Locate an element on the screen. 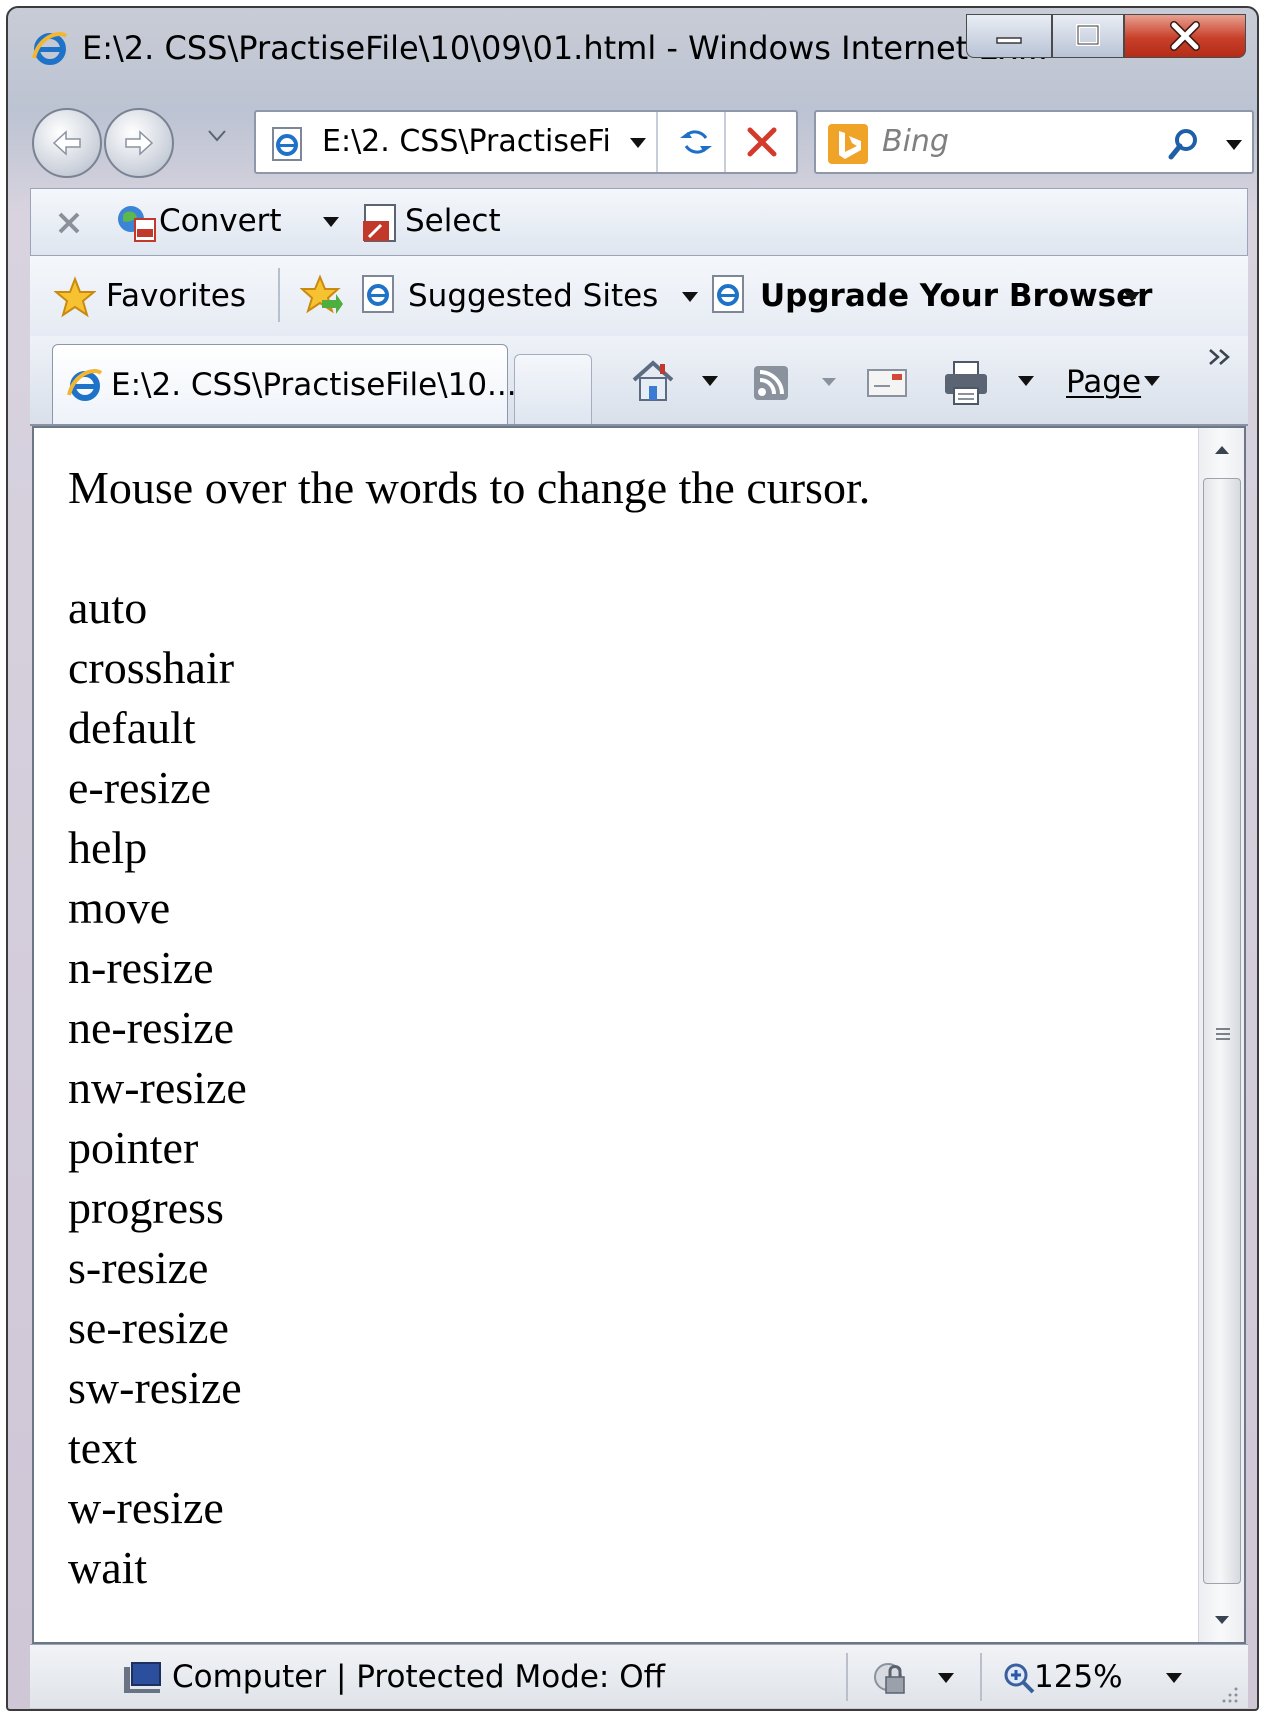  feeds-icon is located at coordinates (771, 383).